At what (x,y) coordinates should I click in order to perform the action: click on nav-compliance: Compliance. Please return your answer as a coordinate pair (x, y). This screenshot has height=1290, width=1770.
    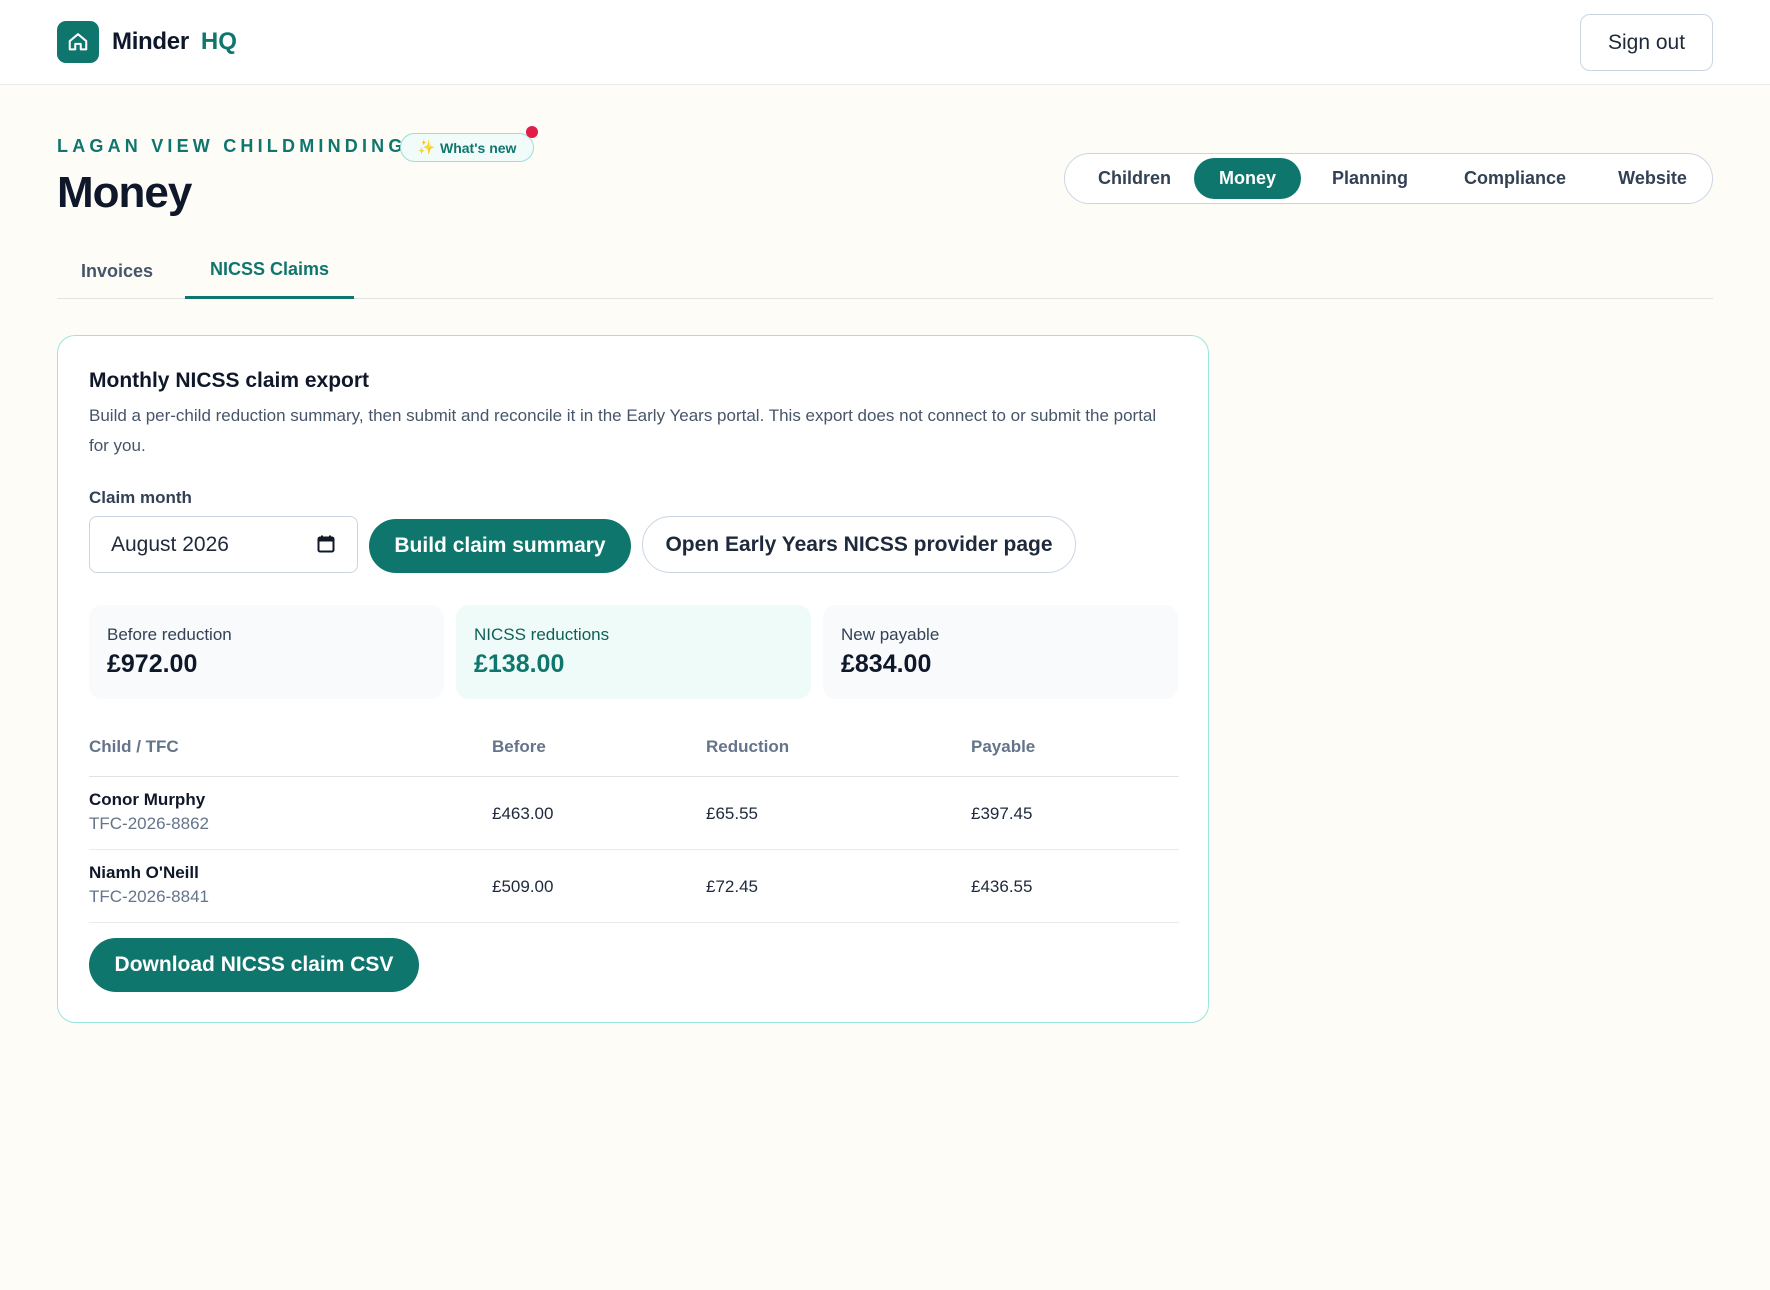
    Looking at the image, I should click on (1515, 178).